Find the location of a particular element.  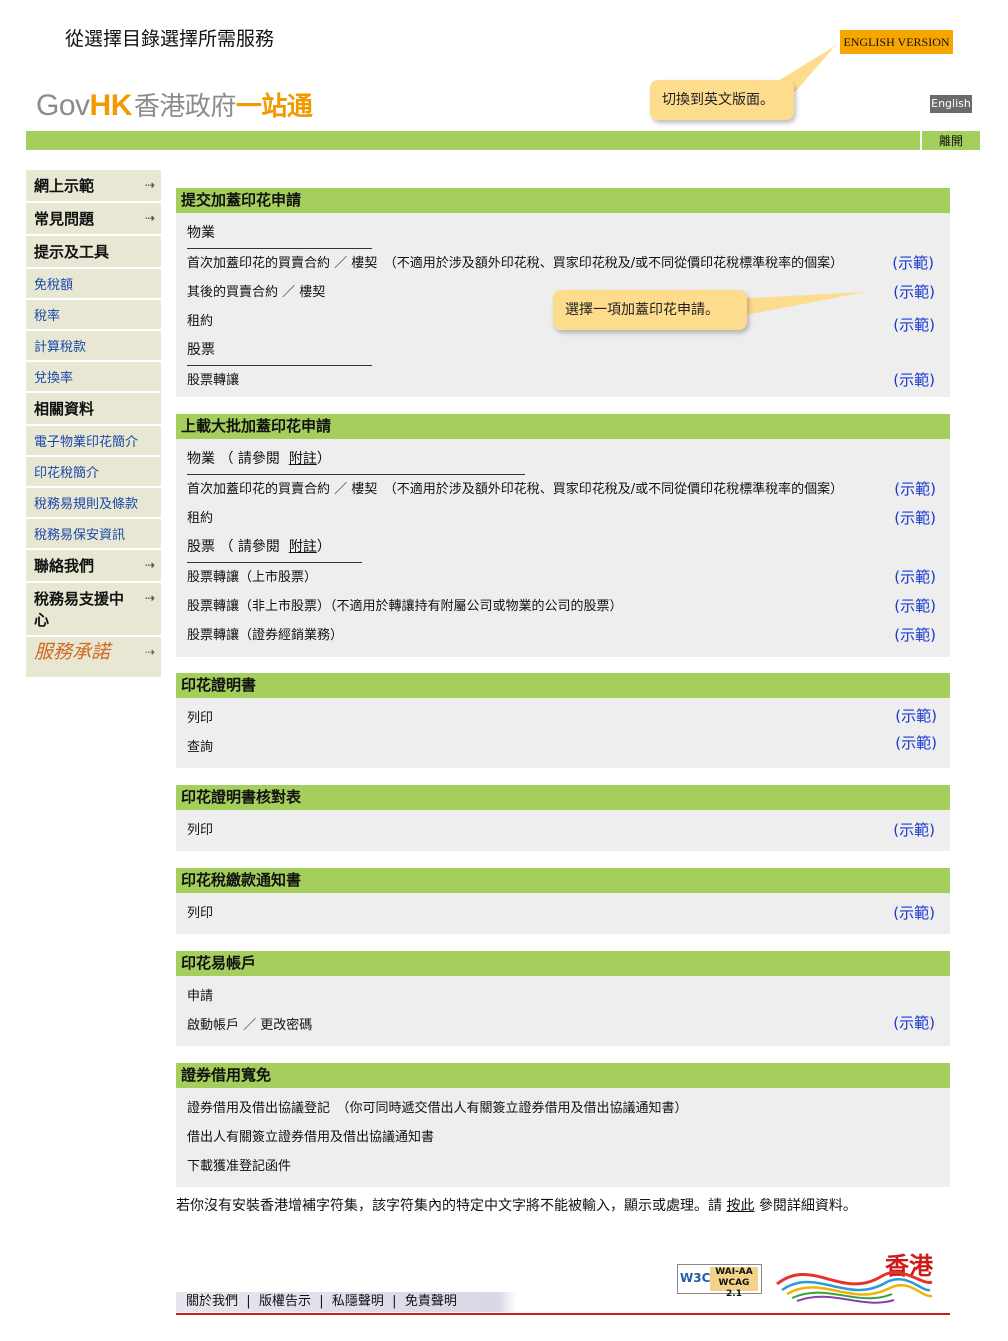

wai-text: WAI-AA is located at coordinates (734, 1272).